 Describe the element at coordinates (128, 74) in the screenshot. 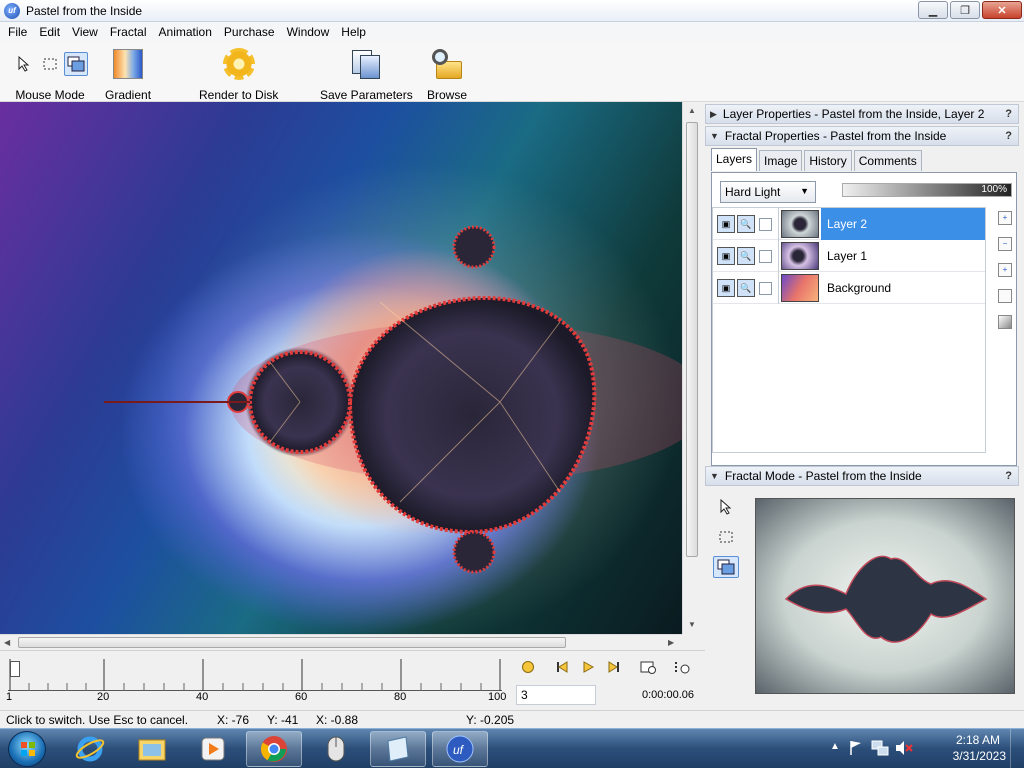

I see `gradient-button: Gradient` at that location.